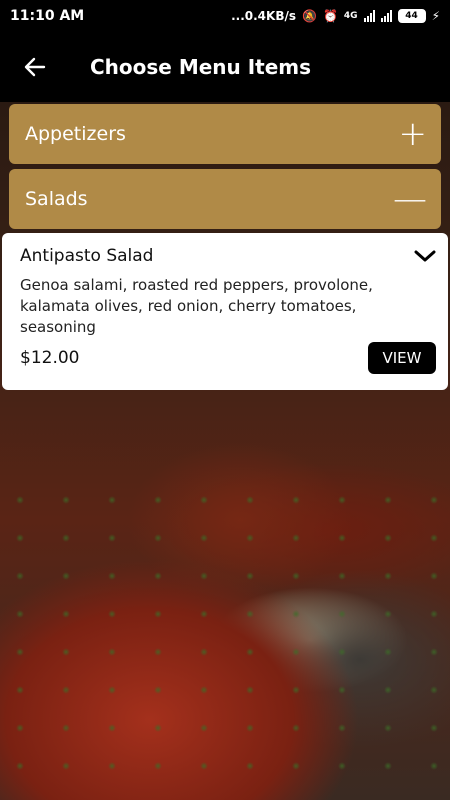 The image size is (450, 800). I want to click on alarm-icon: ⏰, so click(330, 16).